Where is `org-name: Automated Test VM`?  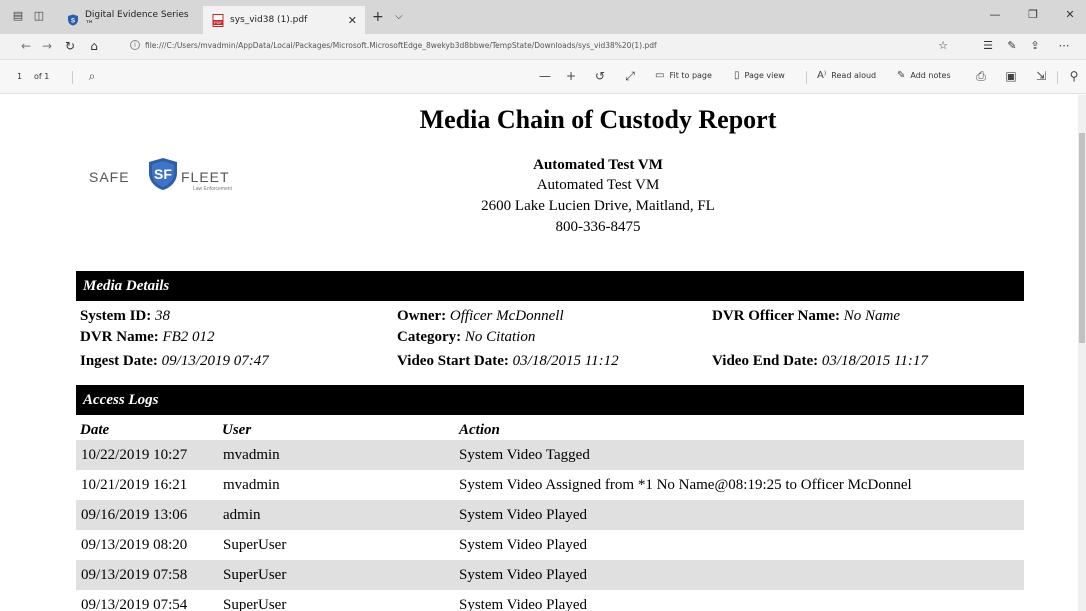 org-name: Automated Test VM is located at coordinates (598, 165).